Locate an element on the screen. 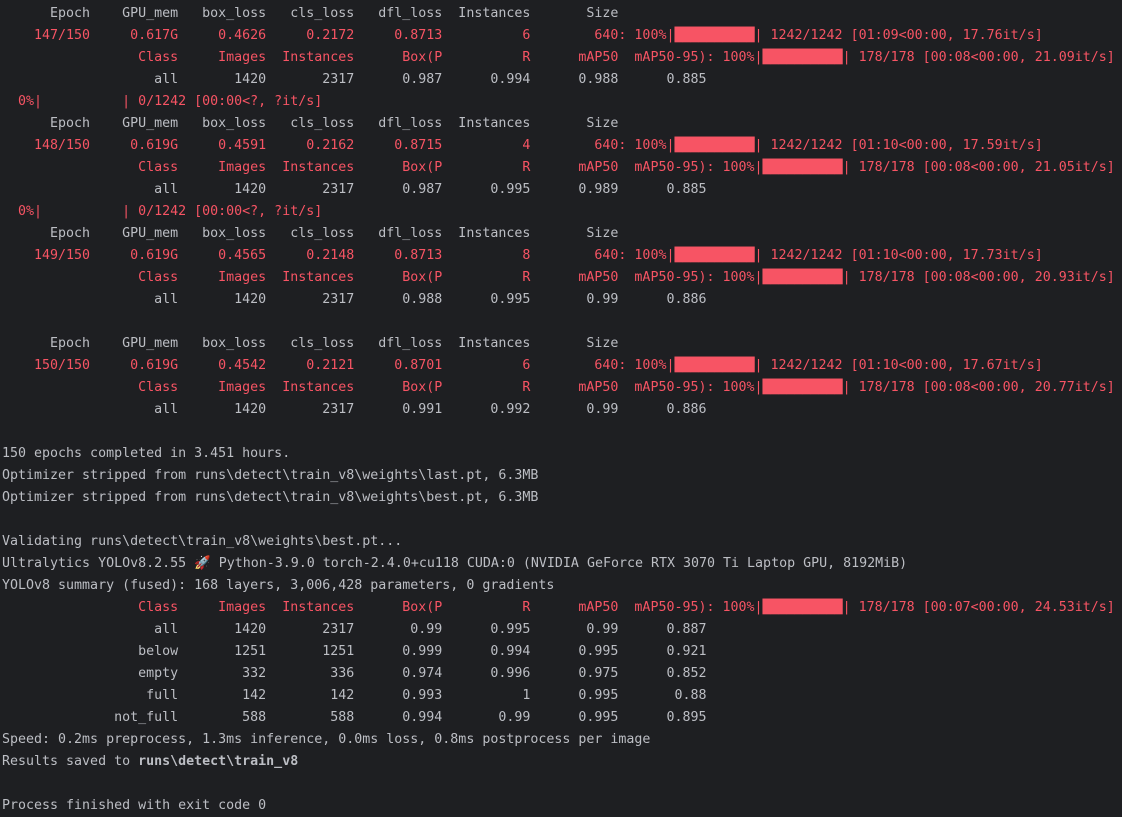  console-line: Process finished with exit code 0 is located at coordinates (134, 805).